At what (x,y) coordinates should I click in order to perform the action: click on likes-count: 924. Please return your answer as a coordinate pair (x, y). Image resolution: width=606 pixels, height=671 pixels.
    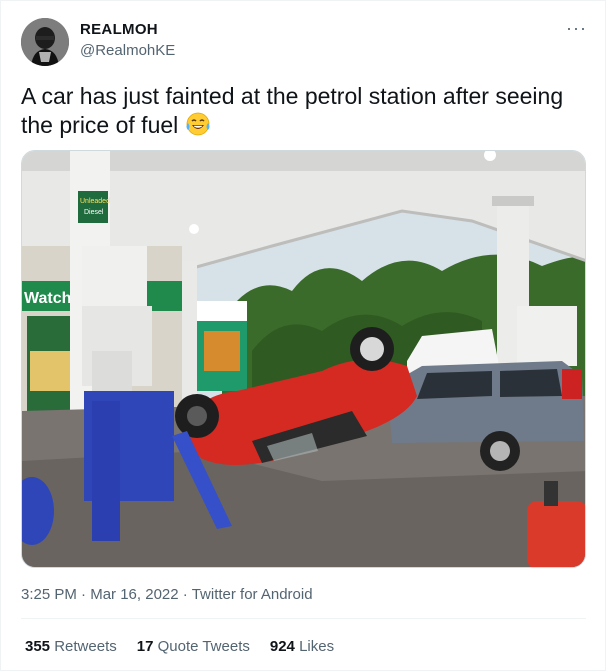
    Looking at the image, I should click on (282, 646).